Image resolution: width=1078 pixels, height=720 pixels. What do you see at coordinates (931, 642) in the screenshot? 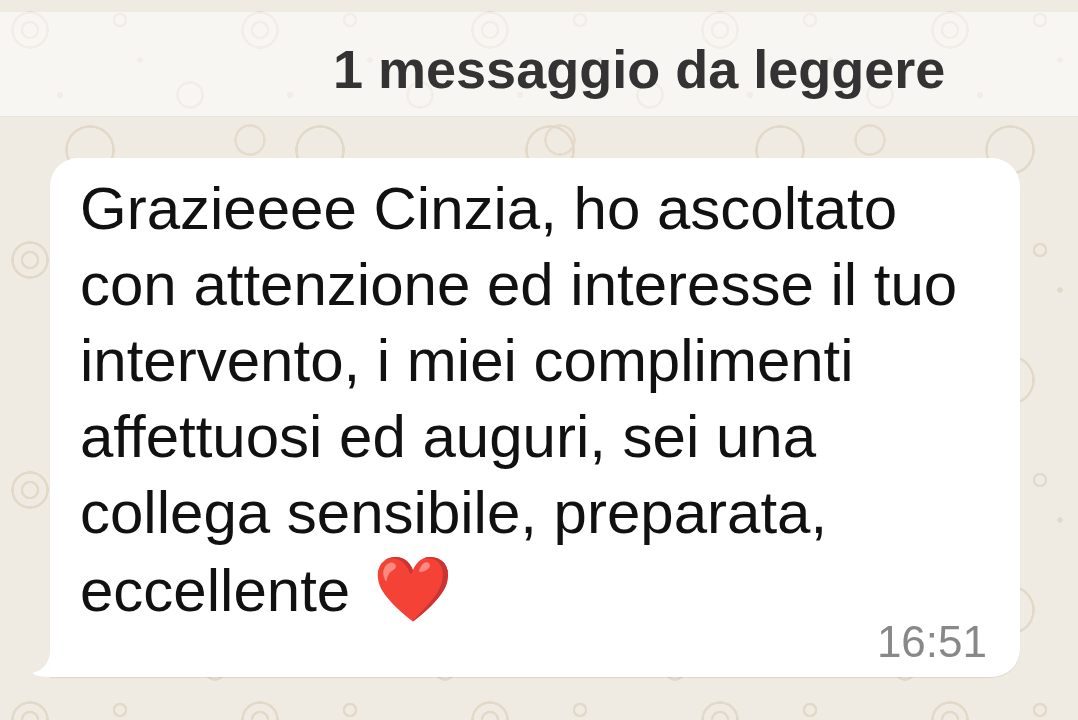
I see `message-time: 16:51` at bounding box center [931, 642].